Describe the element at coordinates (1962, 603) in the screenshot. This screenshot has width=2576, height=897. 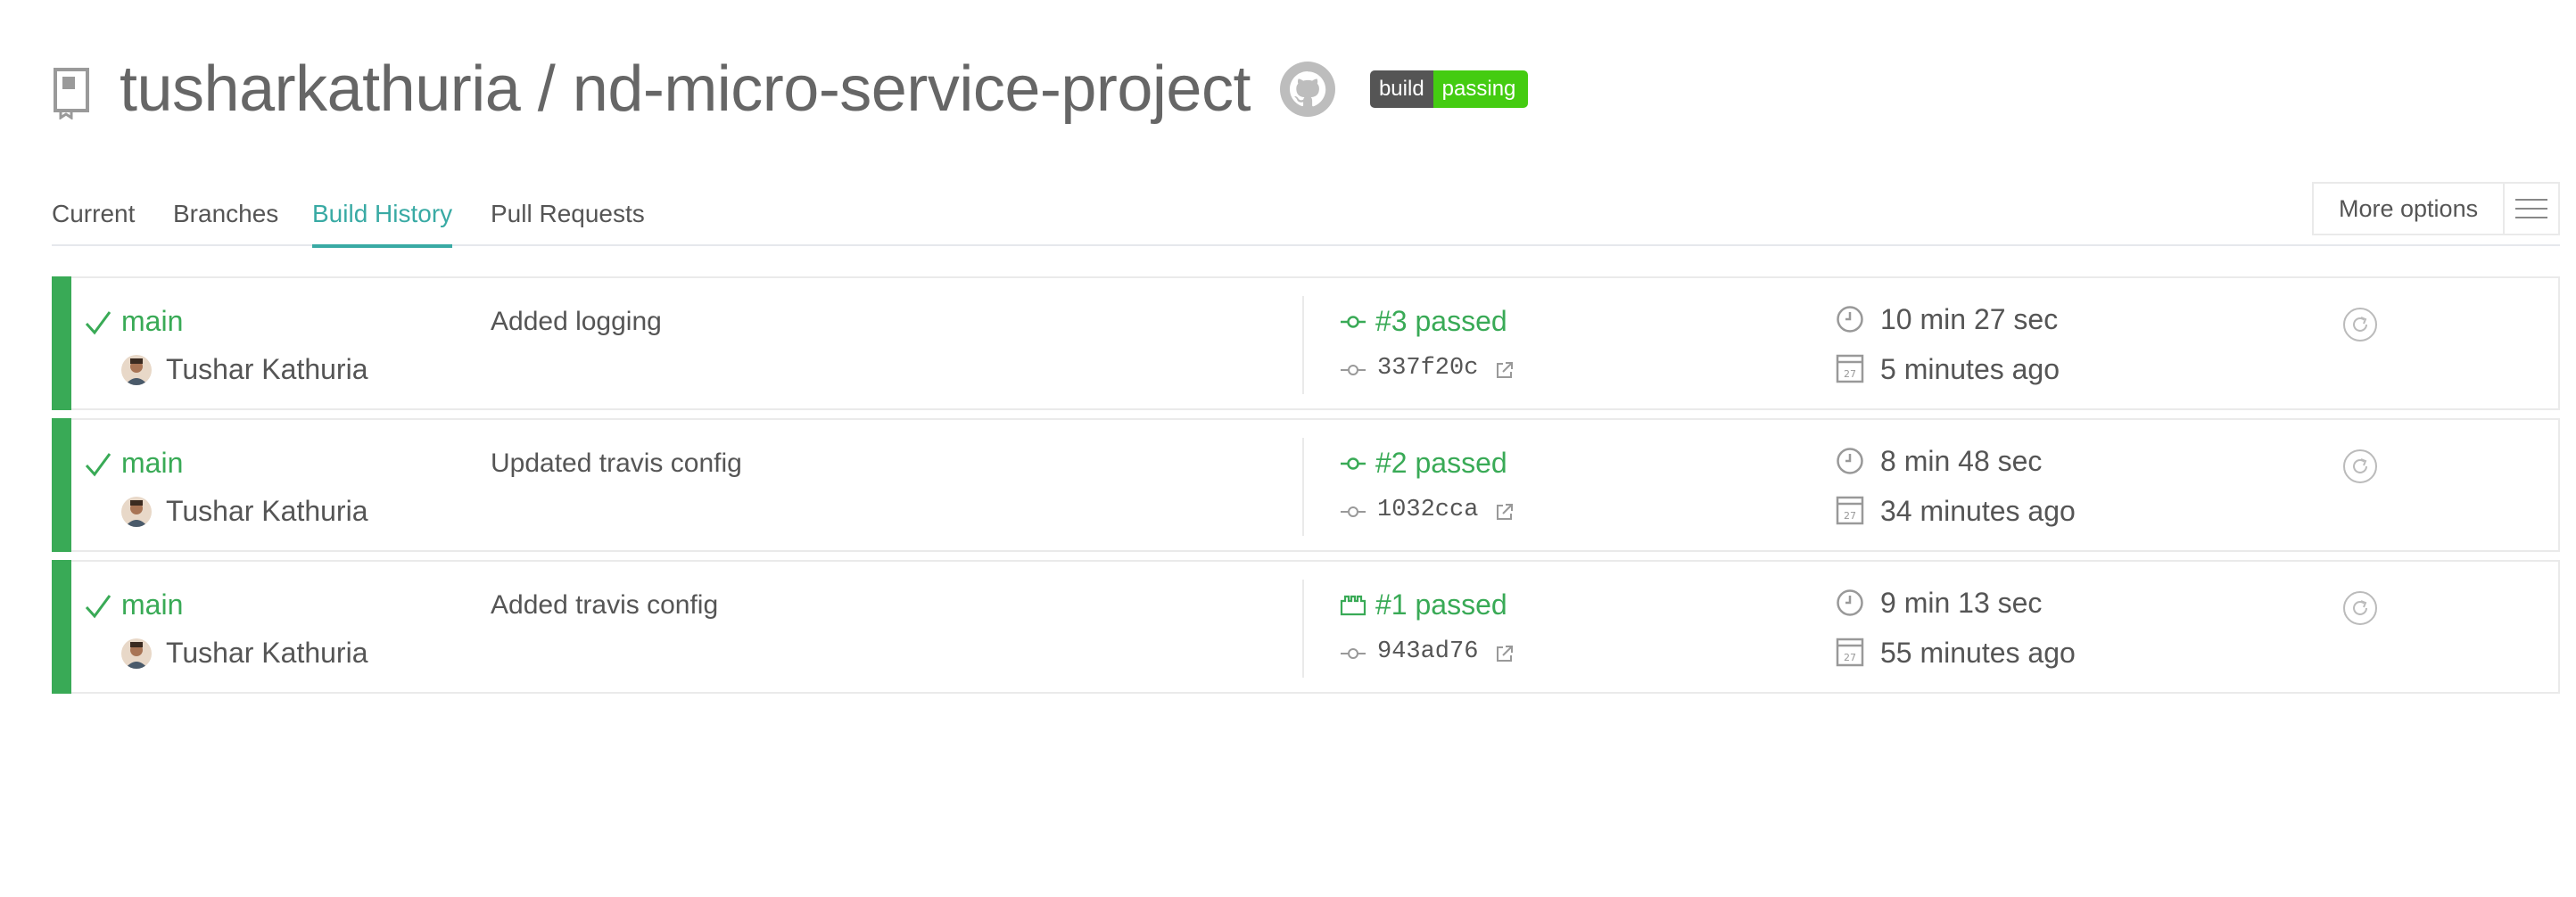
I see `build-duration: 9 min 13 sec` at that location.